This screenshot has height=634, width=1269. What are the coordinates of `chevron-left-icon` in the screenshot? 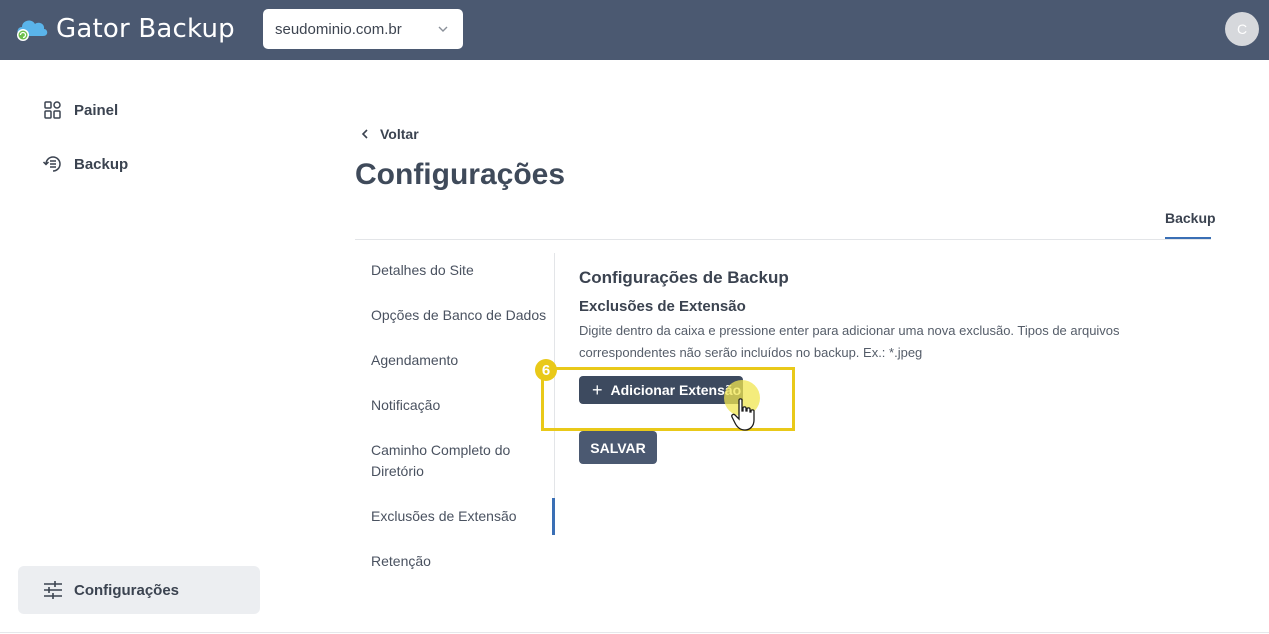 It's located at (365, 134).